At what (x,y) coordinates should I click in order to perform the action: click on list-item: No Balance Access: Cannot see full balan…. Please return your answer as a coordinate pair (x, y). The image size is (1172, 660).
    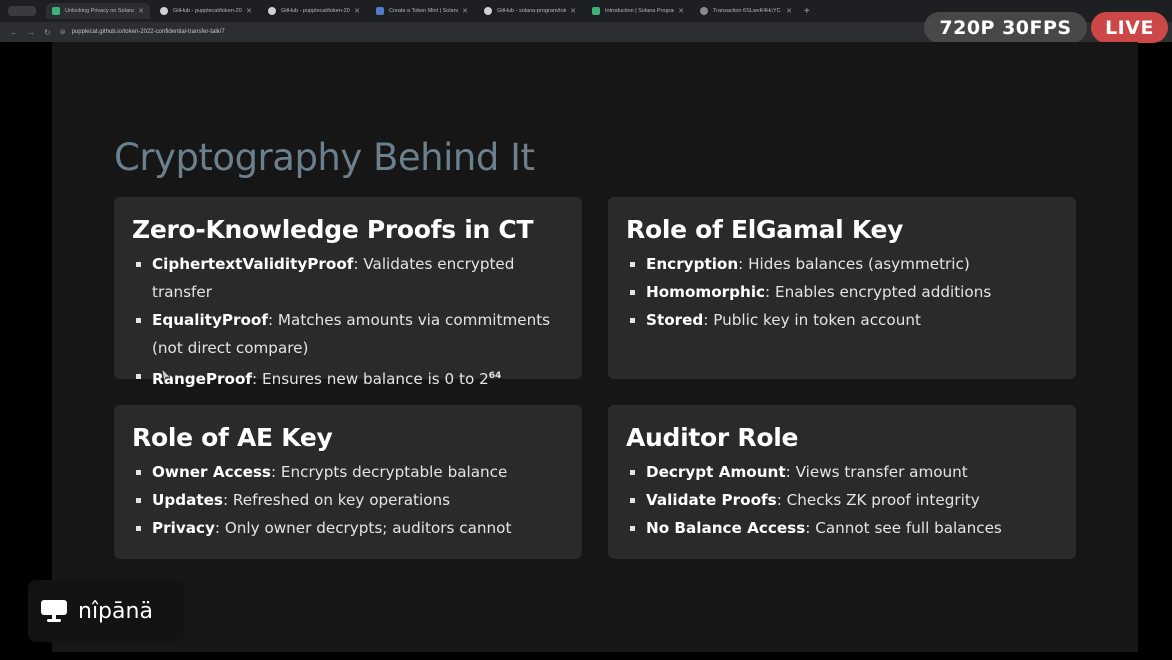
    Looking at the image, I should click on (842, 528).